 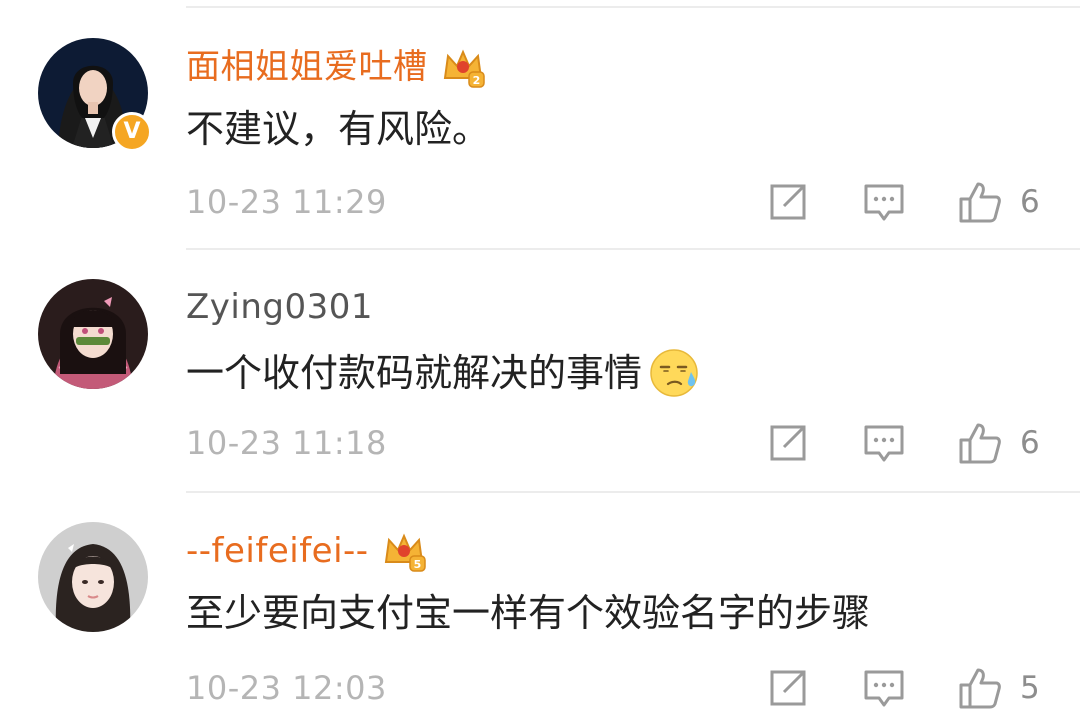 I want to click on timestamp: 10-23 12:03, so click(x=286, y=688).